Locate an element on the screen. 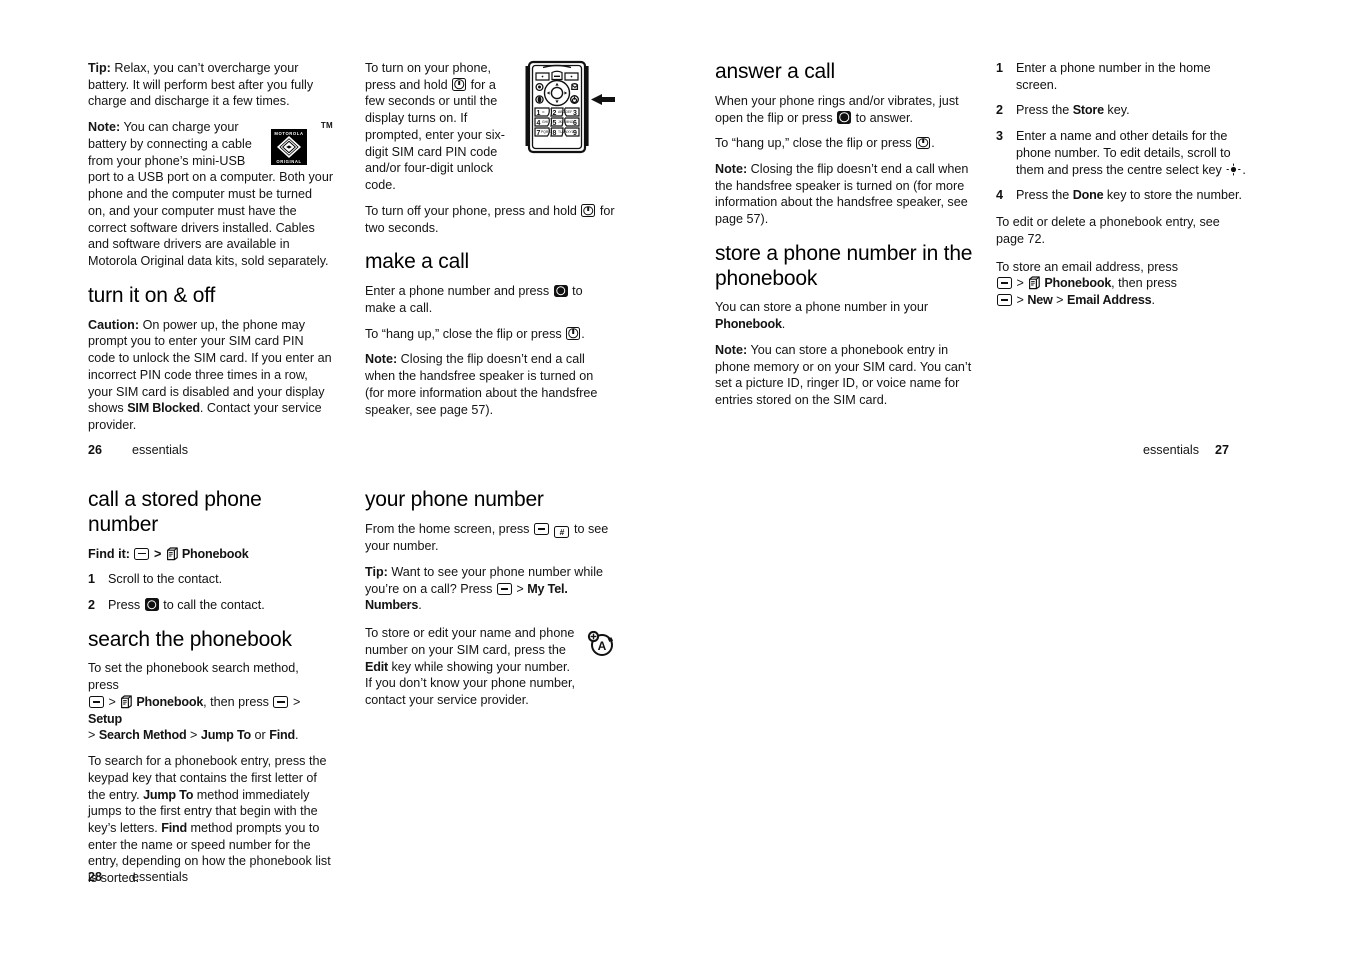 This screenshot has height=954, width=1351. step-text-pre: Press is located at coordinates (126, 604).